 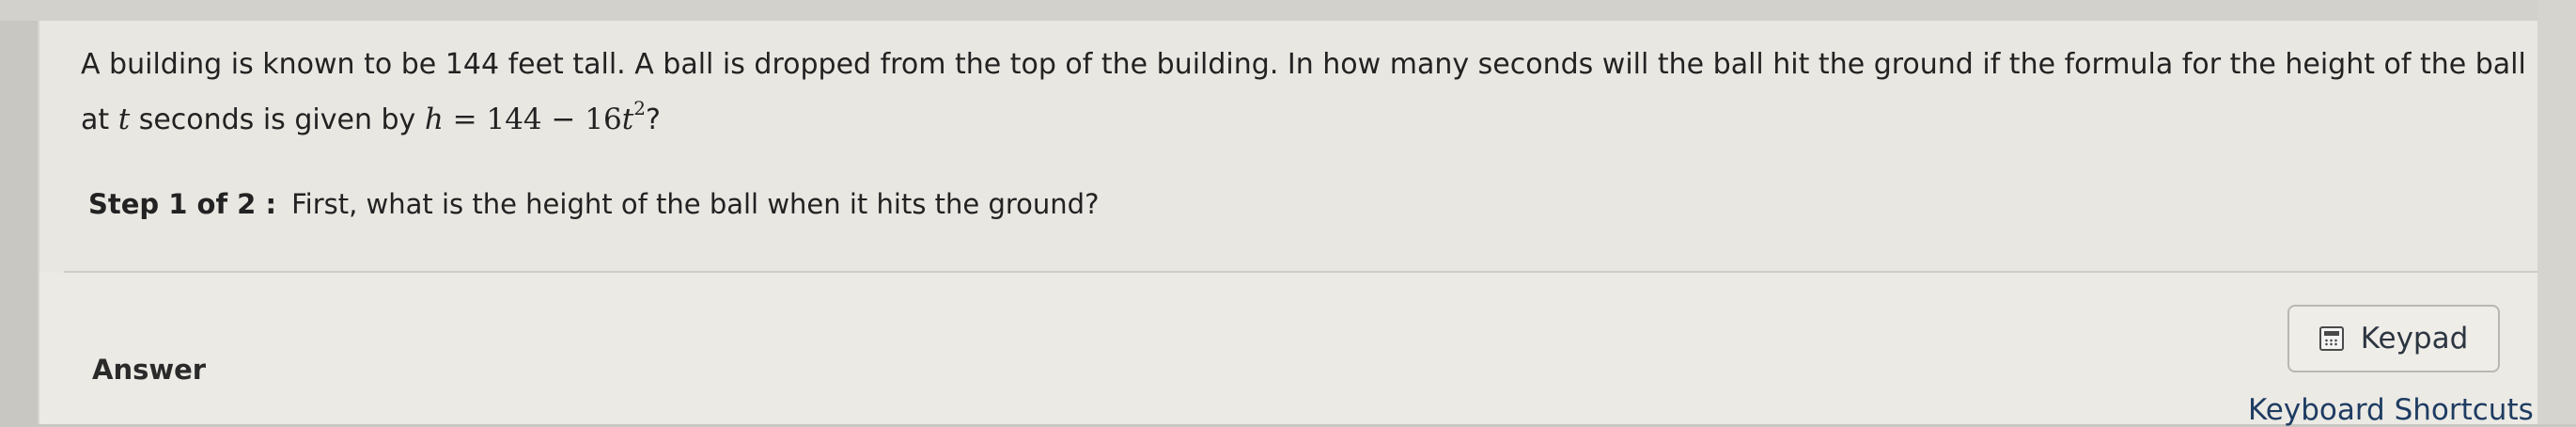 What do you see at coordinates (532, 119) in the screenshot?
I see `formula-rhs-prefix: = 144 − 16` at bounding box center [532, 119].